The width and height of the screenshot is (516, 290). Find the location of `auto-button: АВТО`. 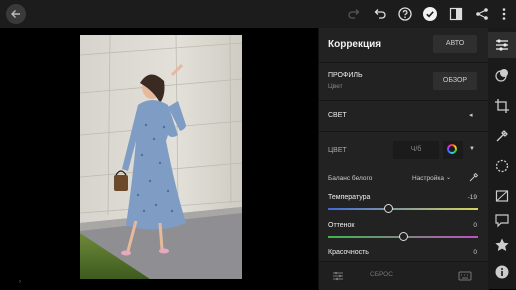

auto-button: АВТО is located at coordinates (455, 44).